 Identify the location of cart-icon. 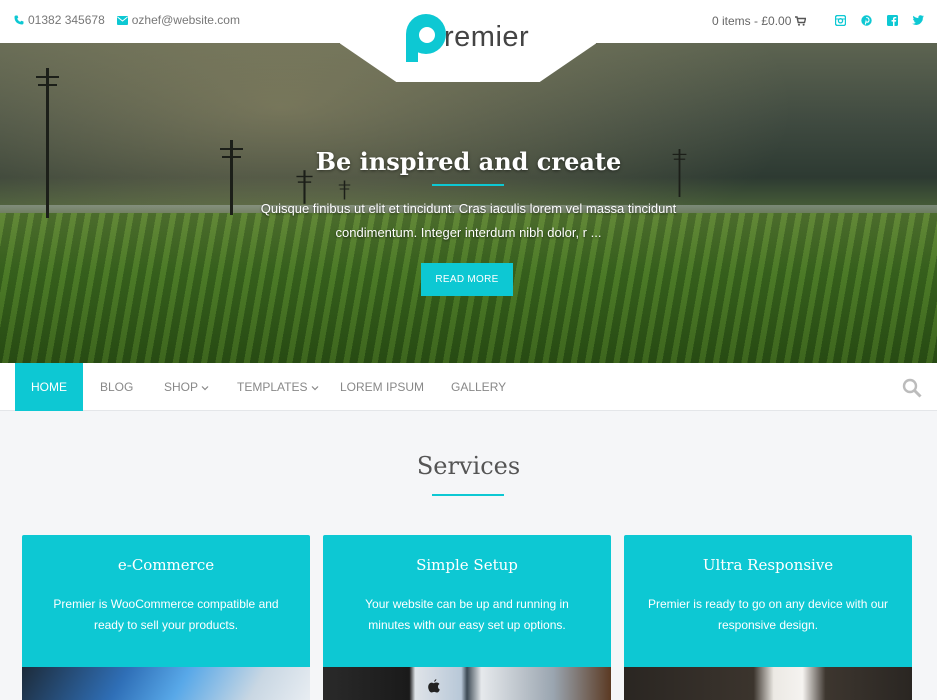
(801, 21).